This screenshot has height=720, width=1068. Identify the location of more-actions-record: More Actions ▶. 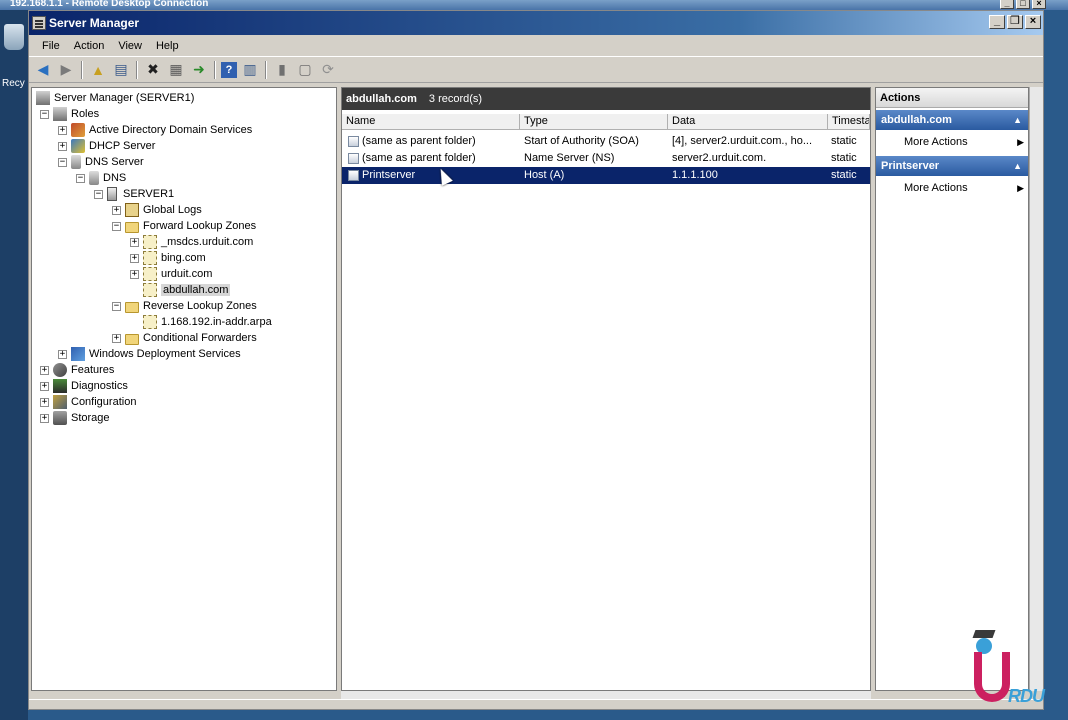
(952, 188).